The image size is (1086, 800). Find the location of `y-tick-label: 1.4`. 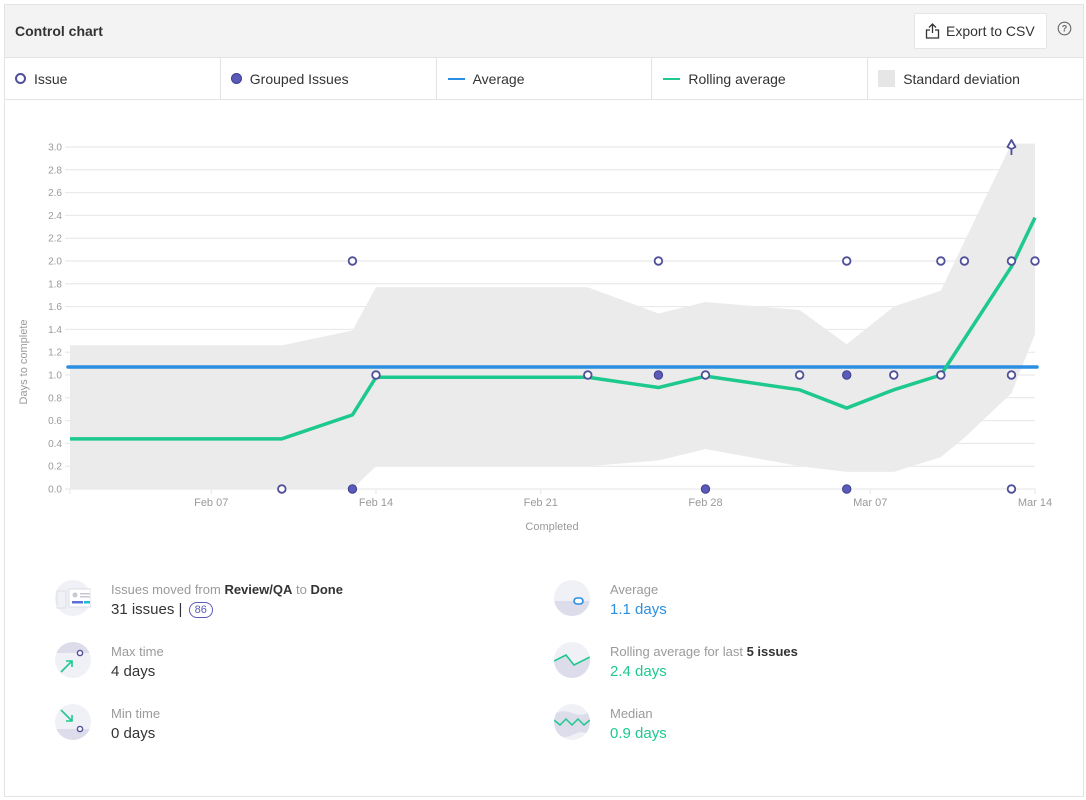

y-tick-label: 1.4 is located at coordinates (55, 330).